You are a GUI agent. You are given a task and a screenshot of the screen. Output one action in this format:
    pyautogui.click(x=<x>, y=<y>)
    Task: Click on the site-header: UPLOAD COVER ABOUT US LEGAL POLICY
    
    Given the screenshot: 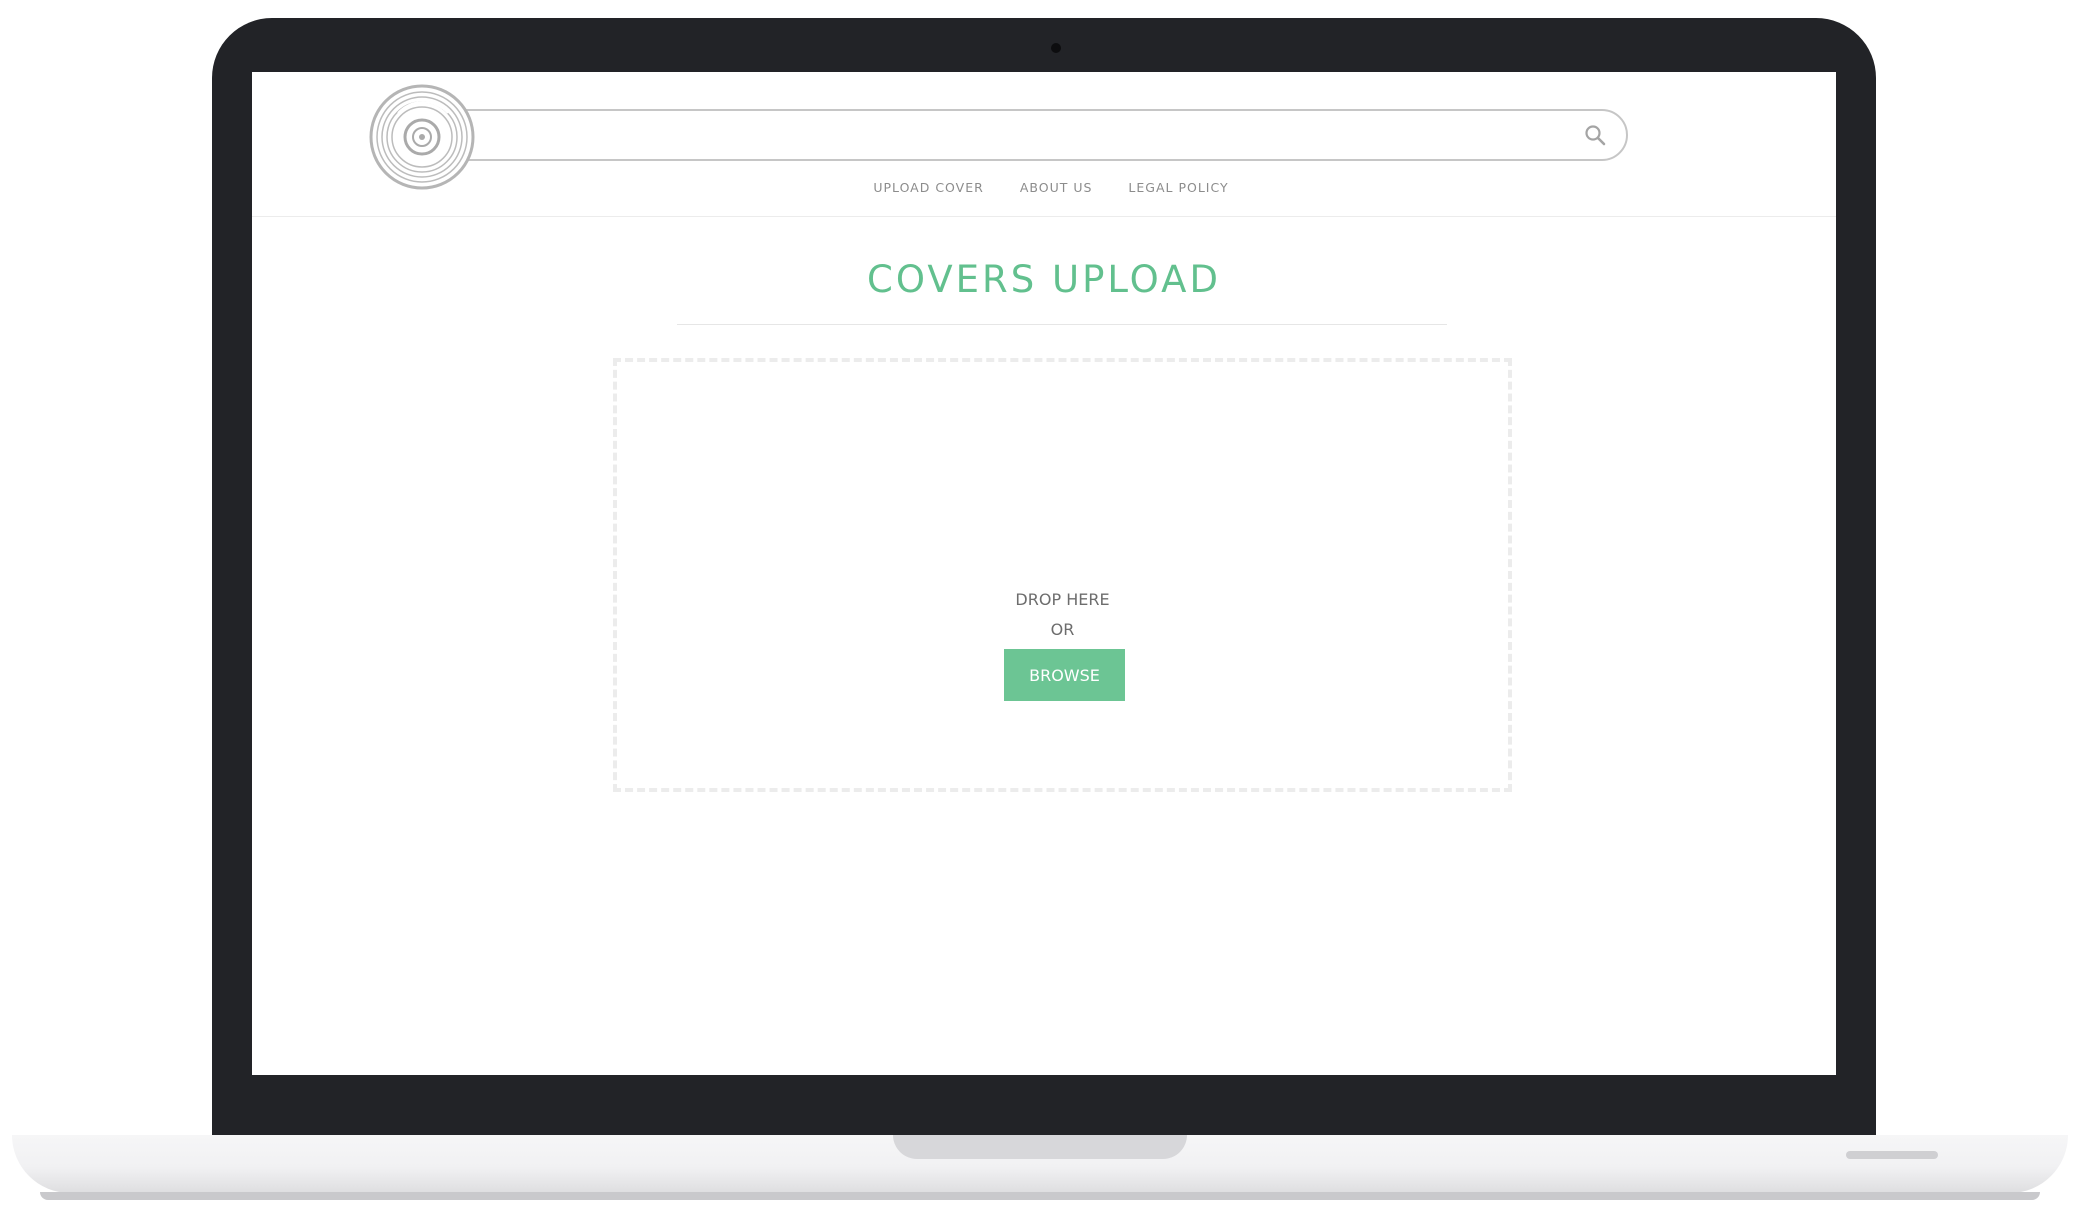 What is the action you would take?
    pyautogui.click(x=1044, y=144)
    